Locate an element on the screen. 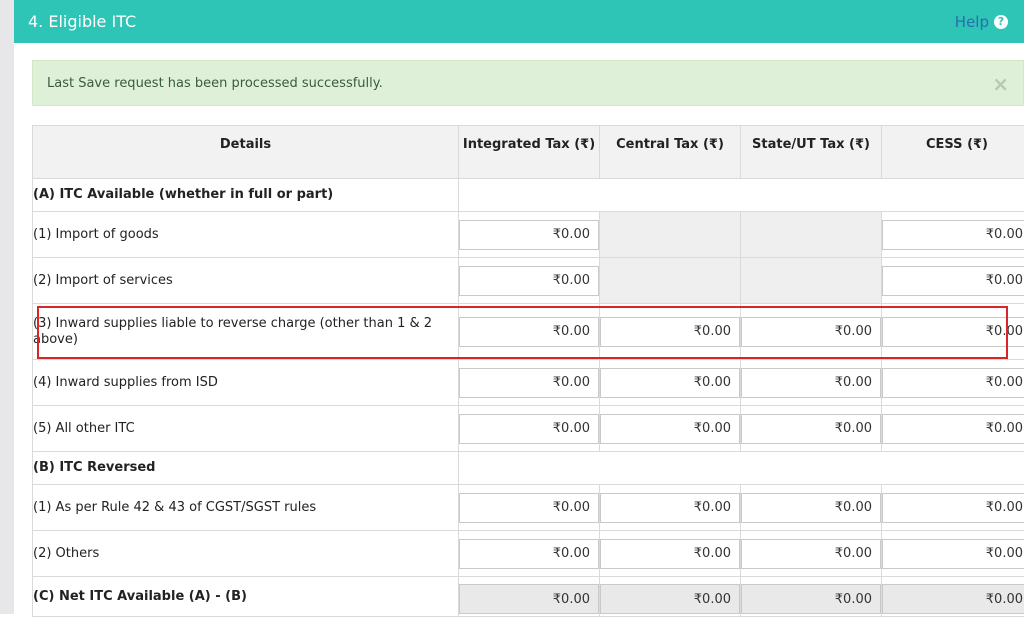 The image size is (1024, 617). section-row-itc-reversed: (B) ITC Reversed is located at coordinates (528, 468).